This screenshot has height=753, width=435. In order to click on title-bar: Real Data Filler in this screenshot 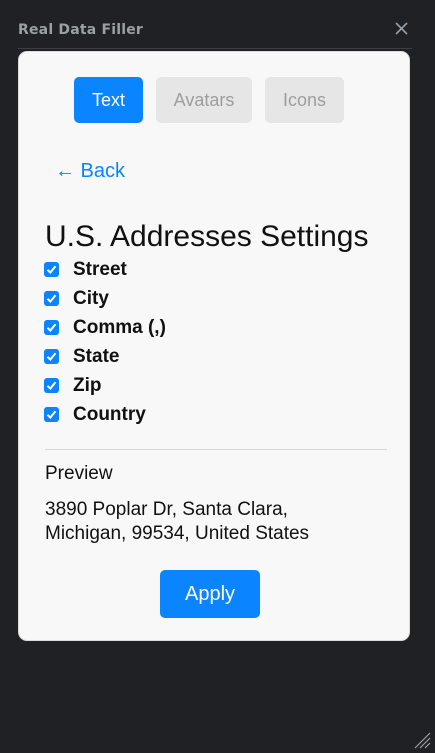, I will do `click(217, 25)`.